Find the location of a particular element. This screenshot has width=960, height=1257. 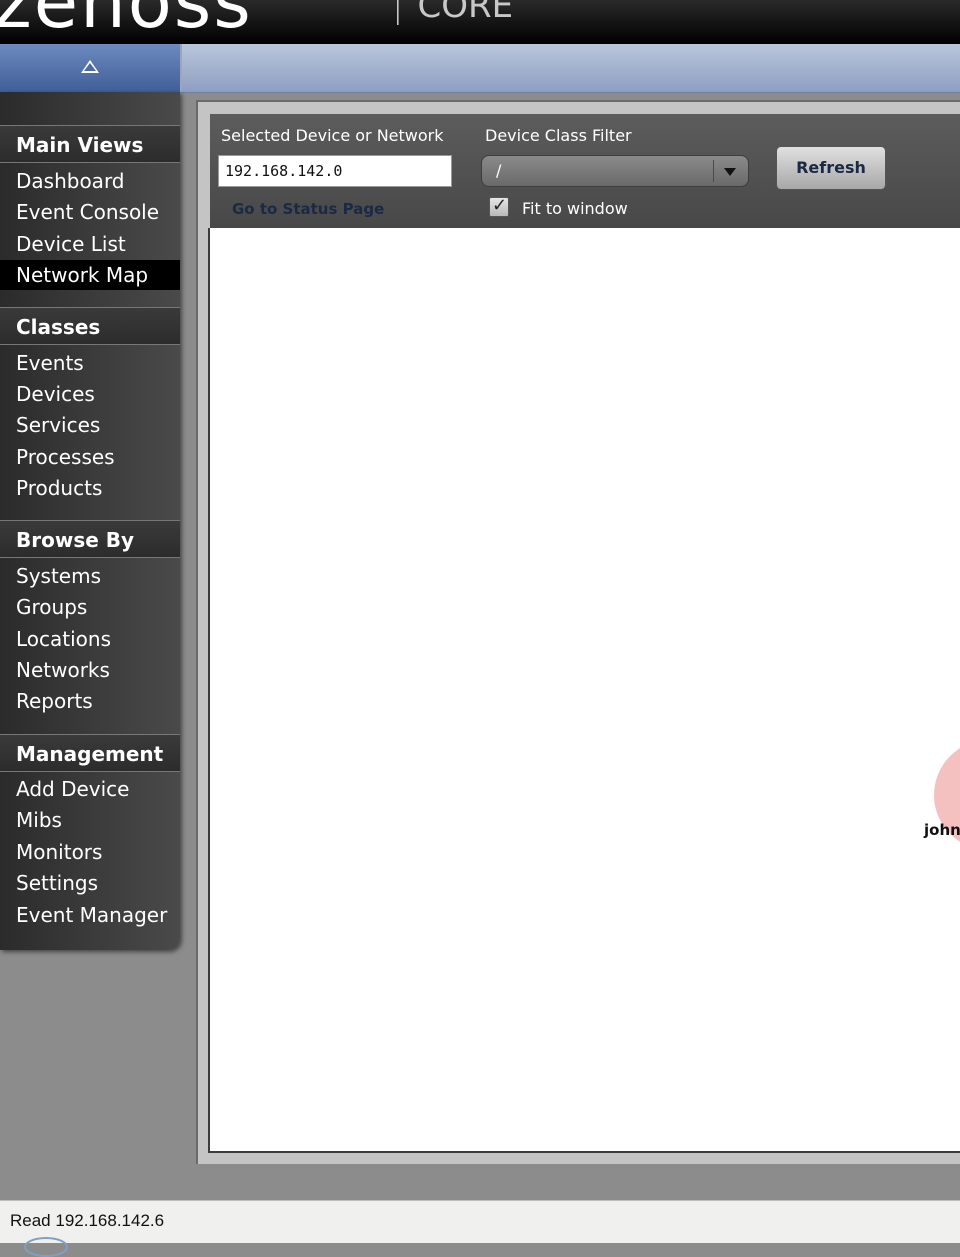

sidebar-item-services: Services is located at coordinates (90, 425).